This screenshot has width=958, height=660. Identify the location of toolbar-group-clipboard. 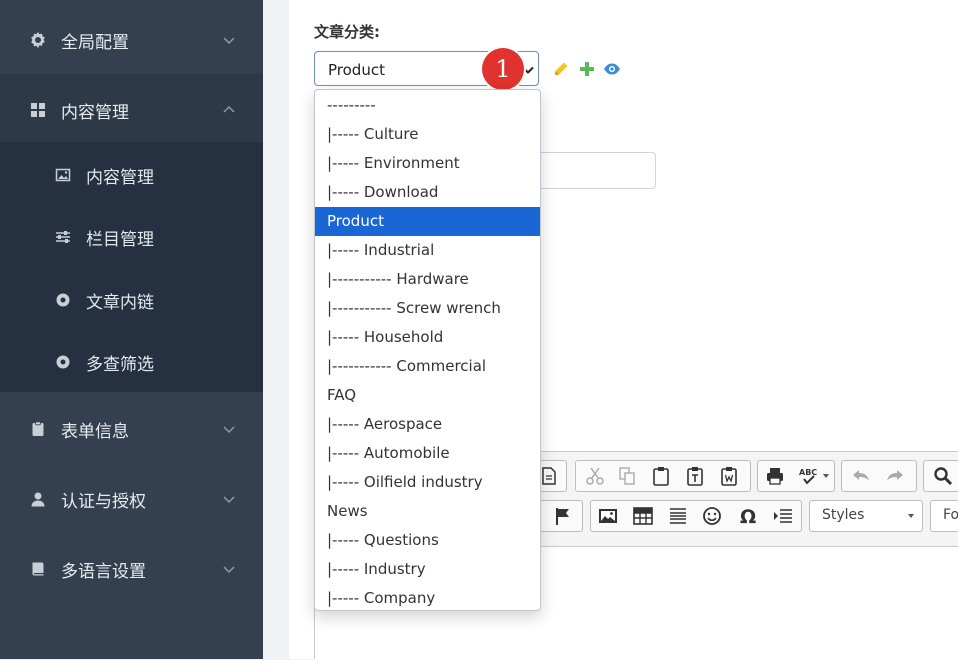
(663, 476).